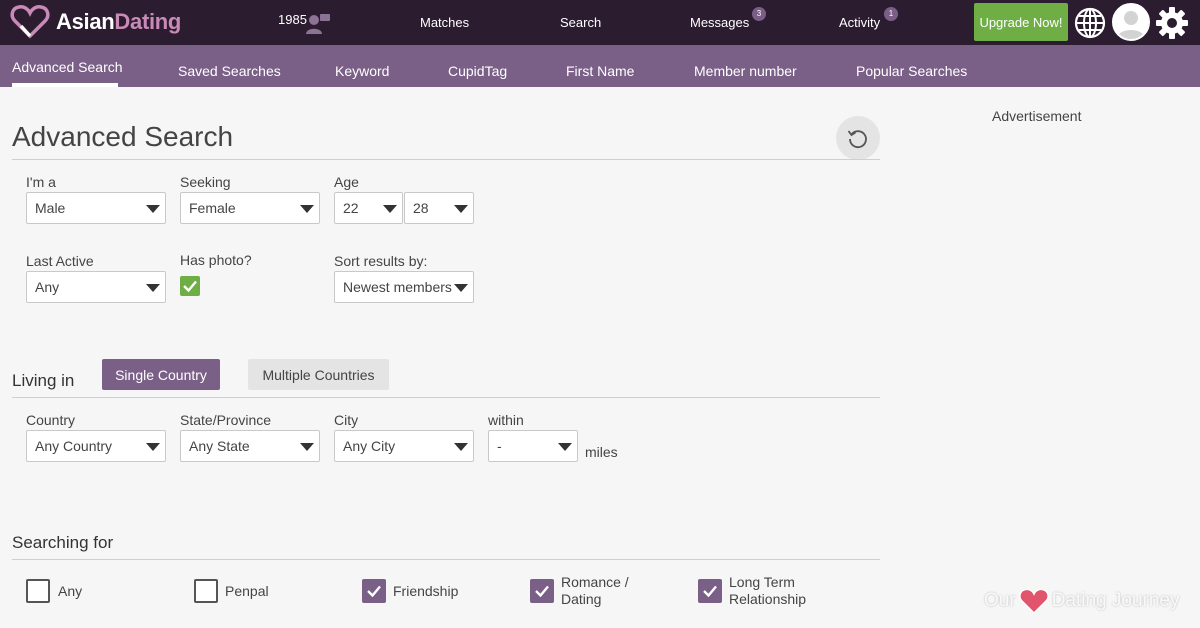 The height and width of the screenshot is (628, 1200). Describe the element at coordinates (1000, 600) in the screenshot. I see `watermark-part1: Our` at that location.